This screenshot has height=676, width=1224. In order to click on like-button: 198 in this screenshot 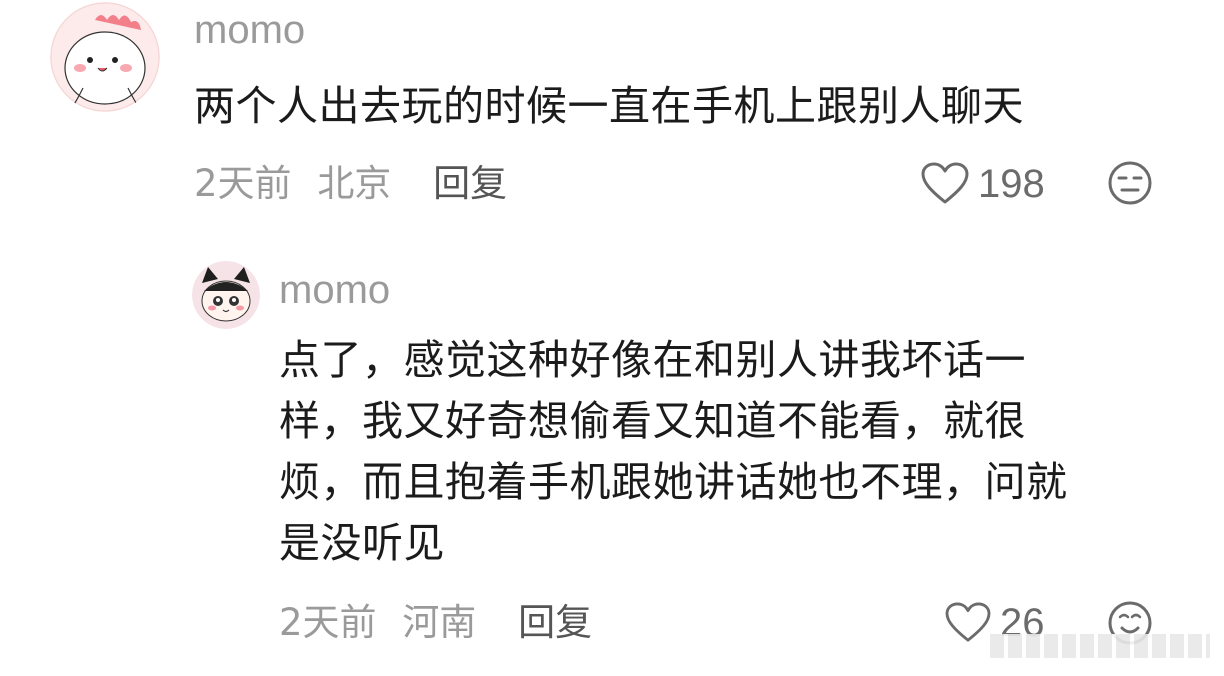, I will do `click(982, 184)`.